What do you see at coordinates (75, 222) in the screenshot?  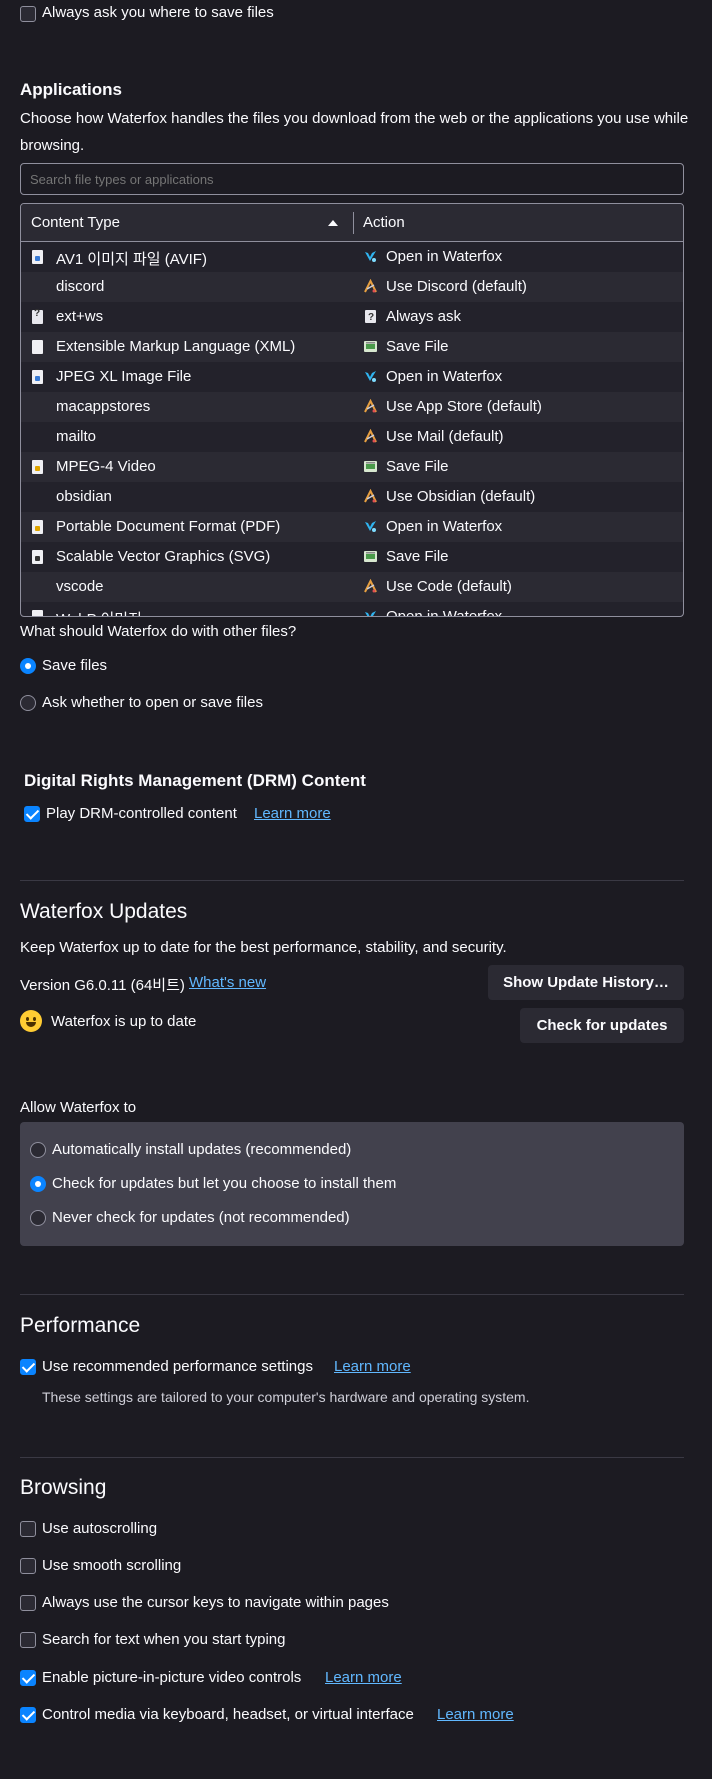 I see `column-header-content-type: Content Type` at bounding box center [75, 222].